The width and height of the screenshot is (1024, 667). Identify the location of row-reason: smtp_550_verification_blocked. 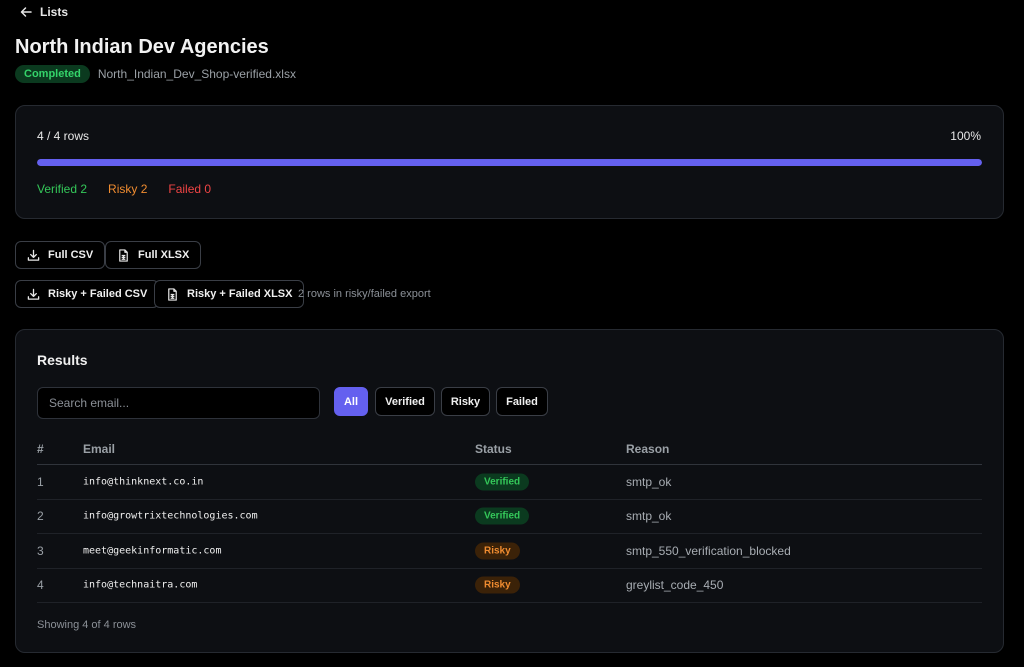
(708, 550).